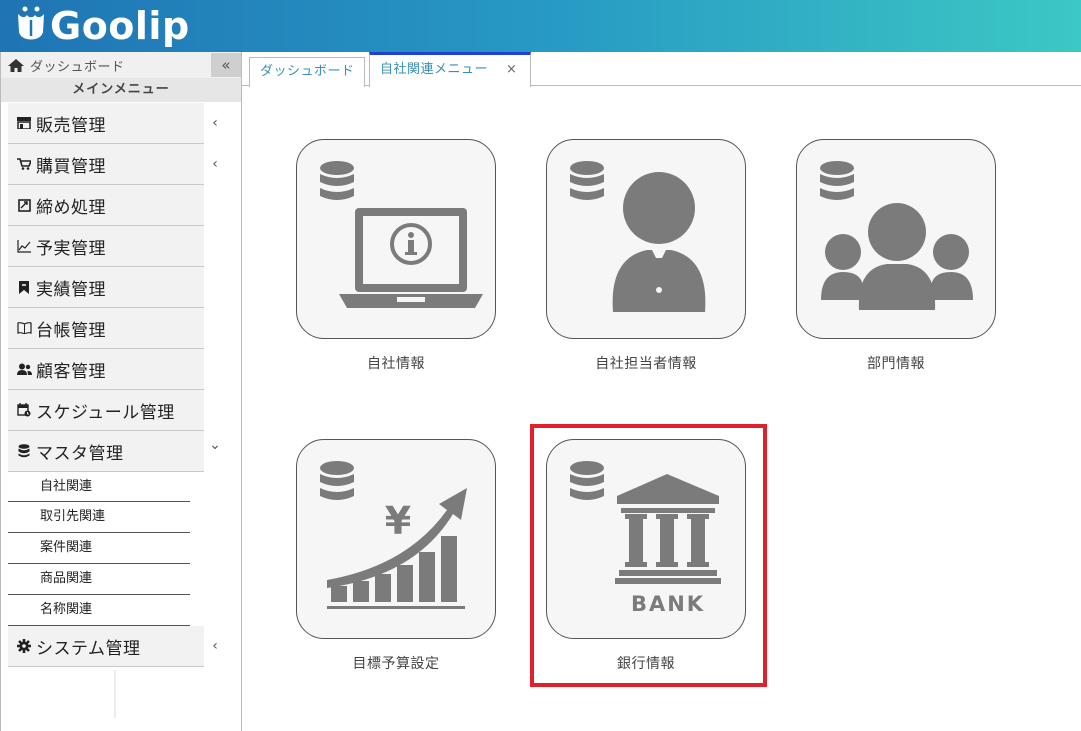  Describe the element at coordinates (24, 164) in the screenshot. I see `cart-icon` at that location.